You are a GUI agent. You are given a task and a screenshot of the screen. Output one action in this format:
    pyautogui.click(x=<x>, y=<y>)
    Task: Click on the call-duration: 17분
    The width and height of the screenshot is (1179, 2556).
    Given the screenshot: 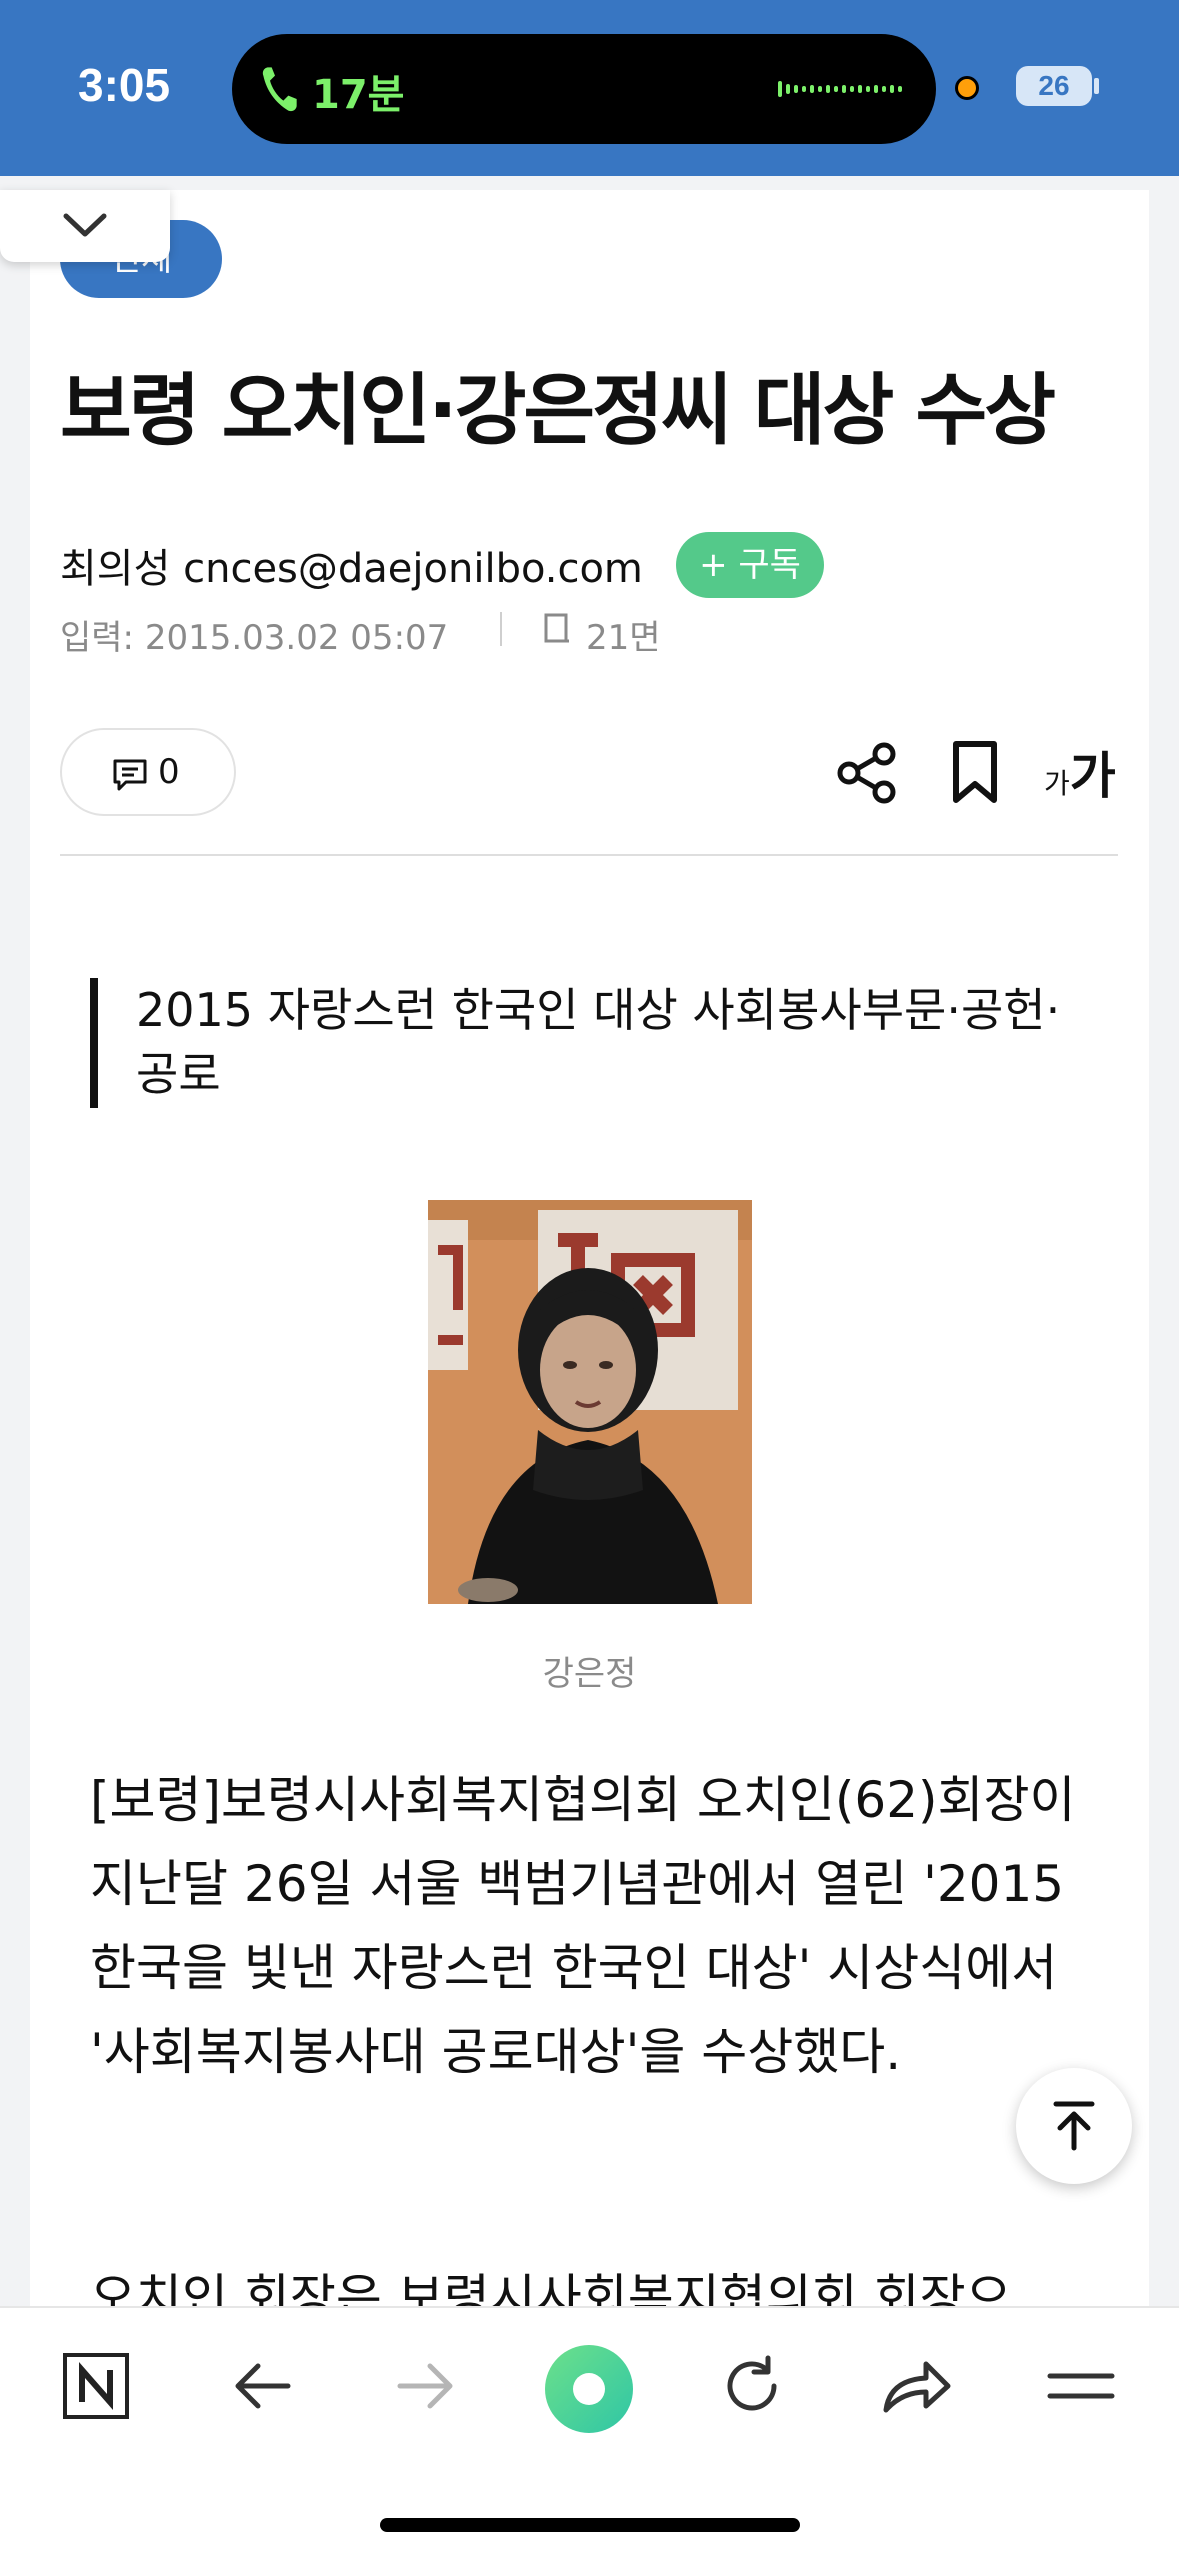 What is the action you would take?
    pyautogui.click(x=358, y=95)
    